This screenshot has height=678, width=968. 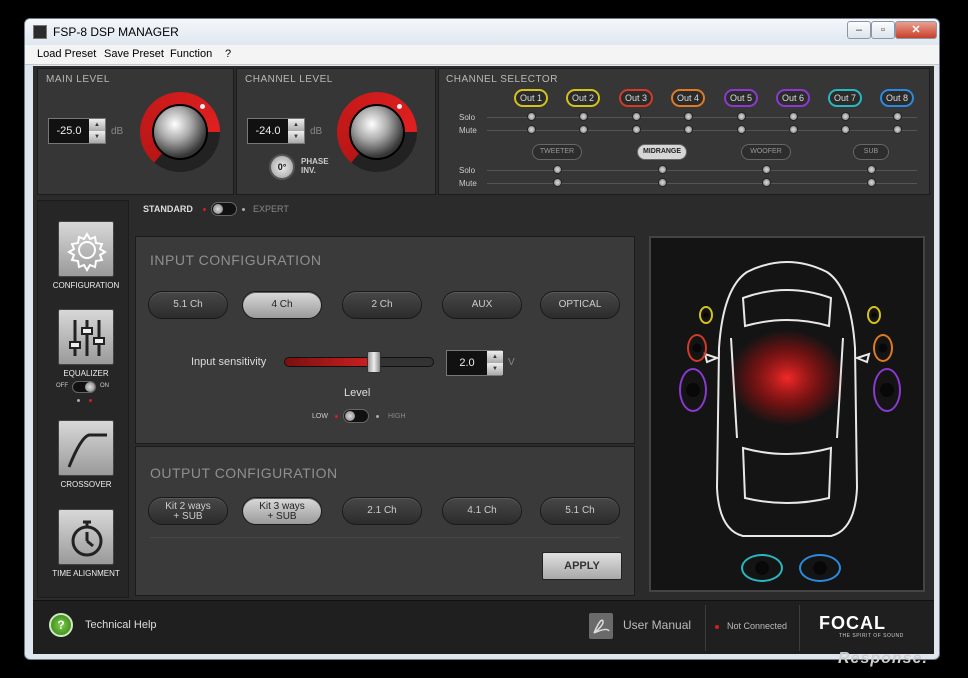 I want to click on help-icon: ?, so click(x=61, y=625).